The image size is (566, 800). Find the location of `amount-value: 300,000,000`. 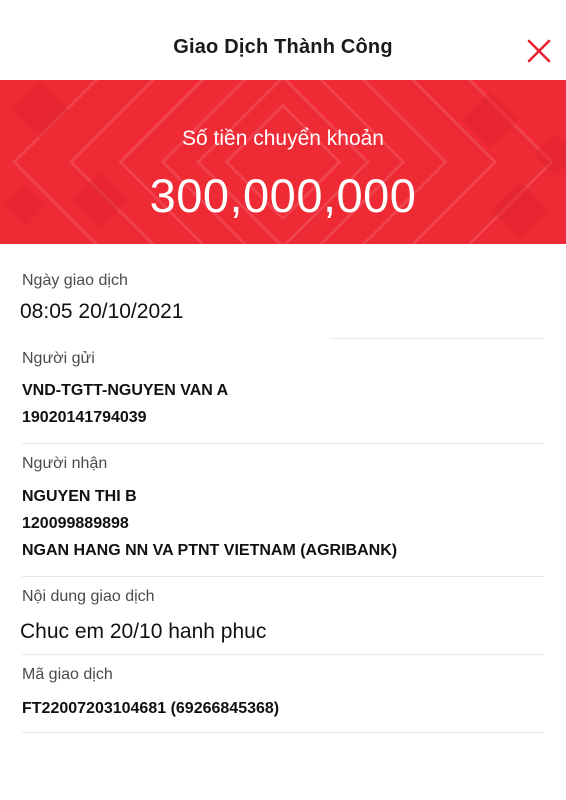

amount-value: 300,000,000 is located at coordinates (283, 195).